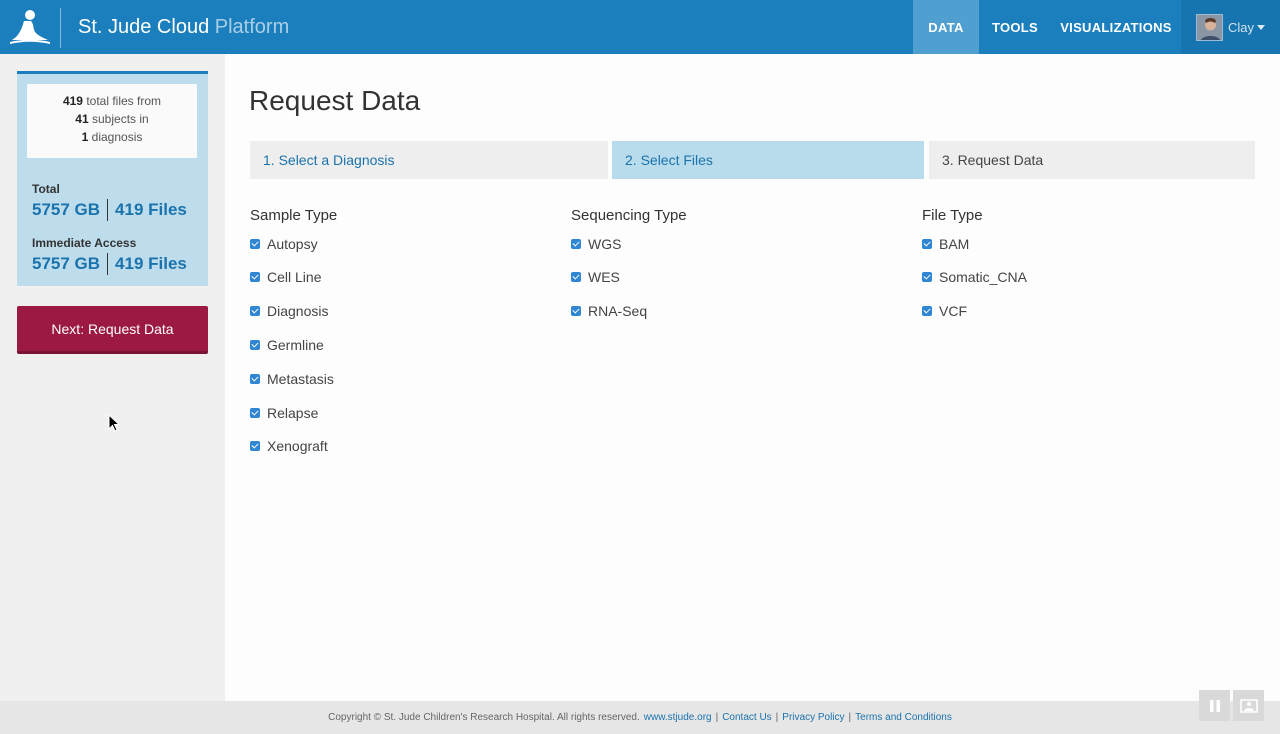  I want to click on brand-title: St. Jude Cloud Platform, so click(183, 27).